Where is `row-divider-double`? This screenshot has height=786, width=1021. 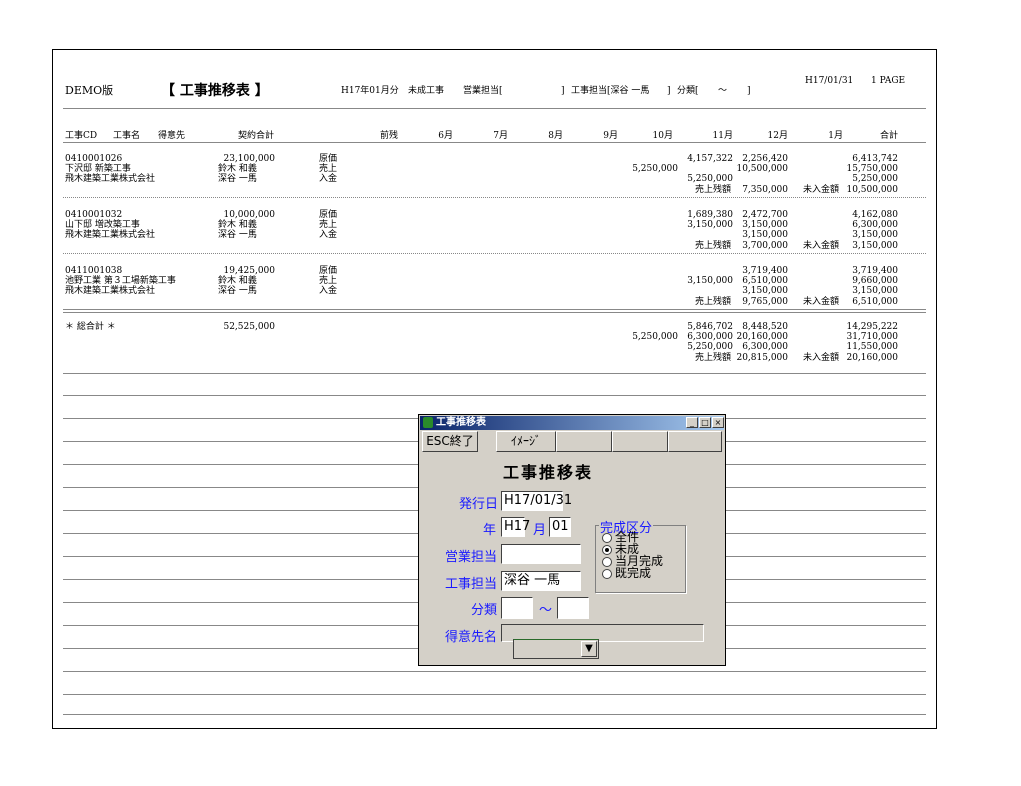 row-divider-double is located at coordinates (494, 312).